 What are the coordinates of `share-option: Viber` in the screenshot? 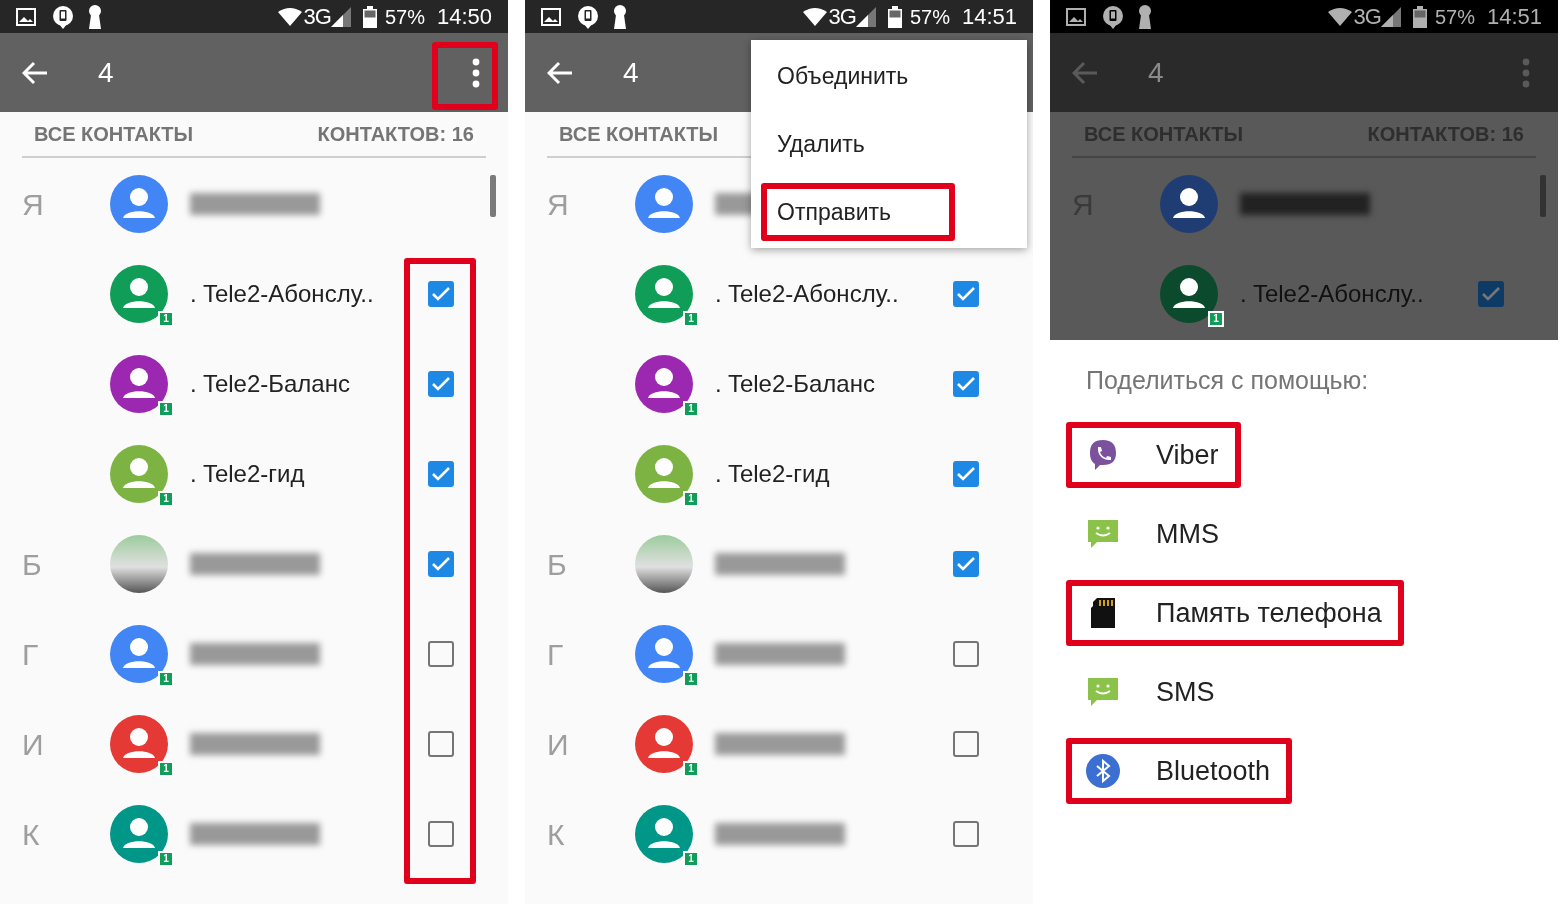 It's located at (1153, 455).